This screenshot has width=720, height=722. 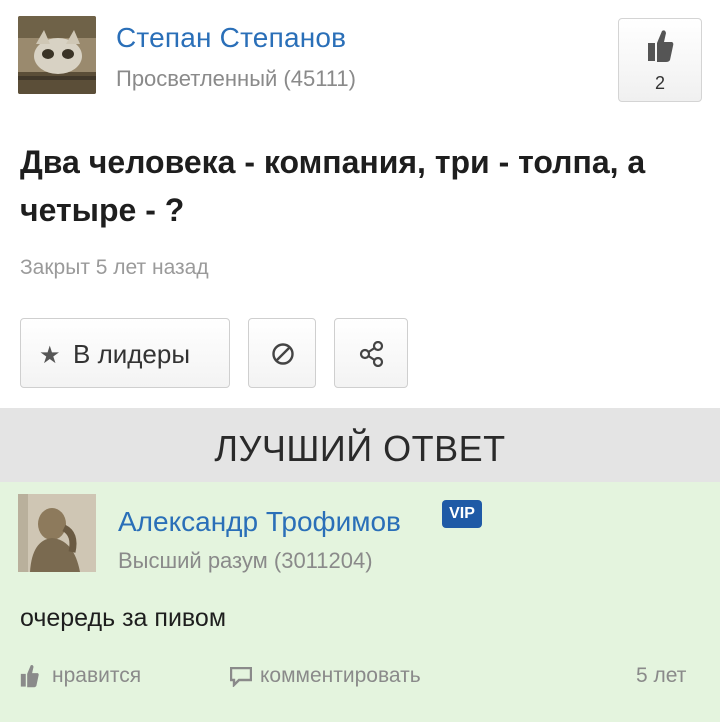 I want to click on answer-author-avatar, so click(x=57, y=533).